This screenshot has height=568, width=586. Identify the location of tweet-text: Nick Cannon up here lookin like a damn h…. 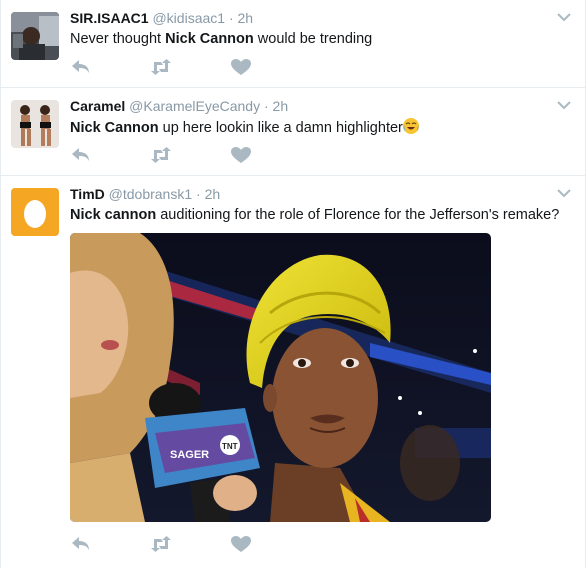
(244, 127).